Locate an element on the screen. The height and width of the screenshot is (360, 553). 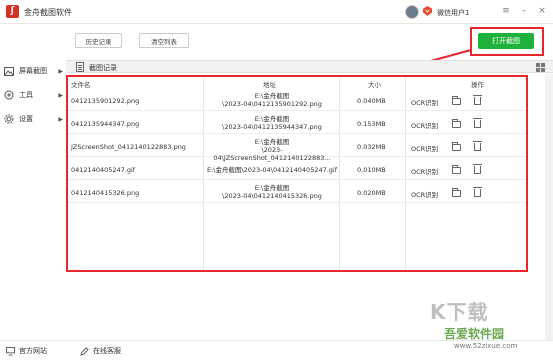
sidebar: 屏幕截图 ▶ 工具 ▶ 设置 ▶ is located at coordinates (33, 181).